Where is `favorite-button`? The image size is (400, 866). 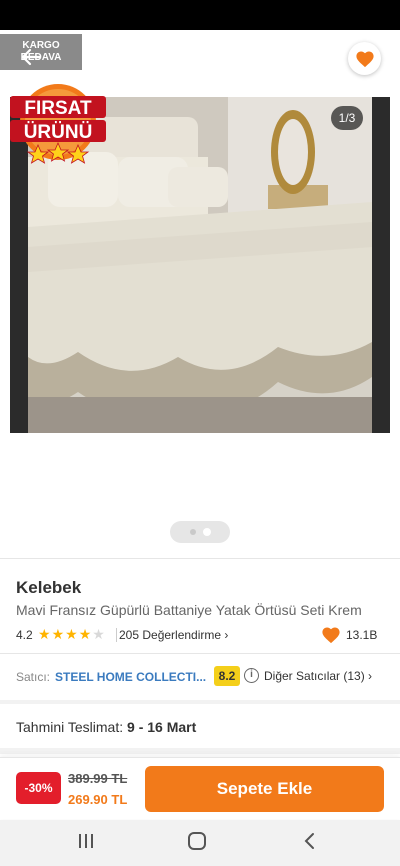
favorite-button is located at coordinates (364, 58).